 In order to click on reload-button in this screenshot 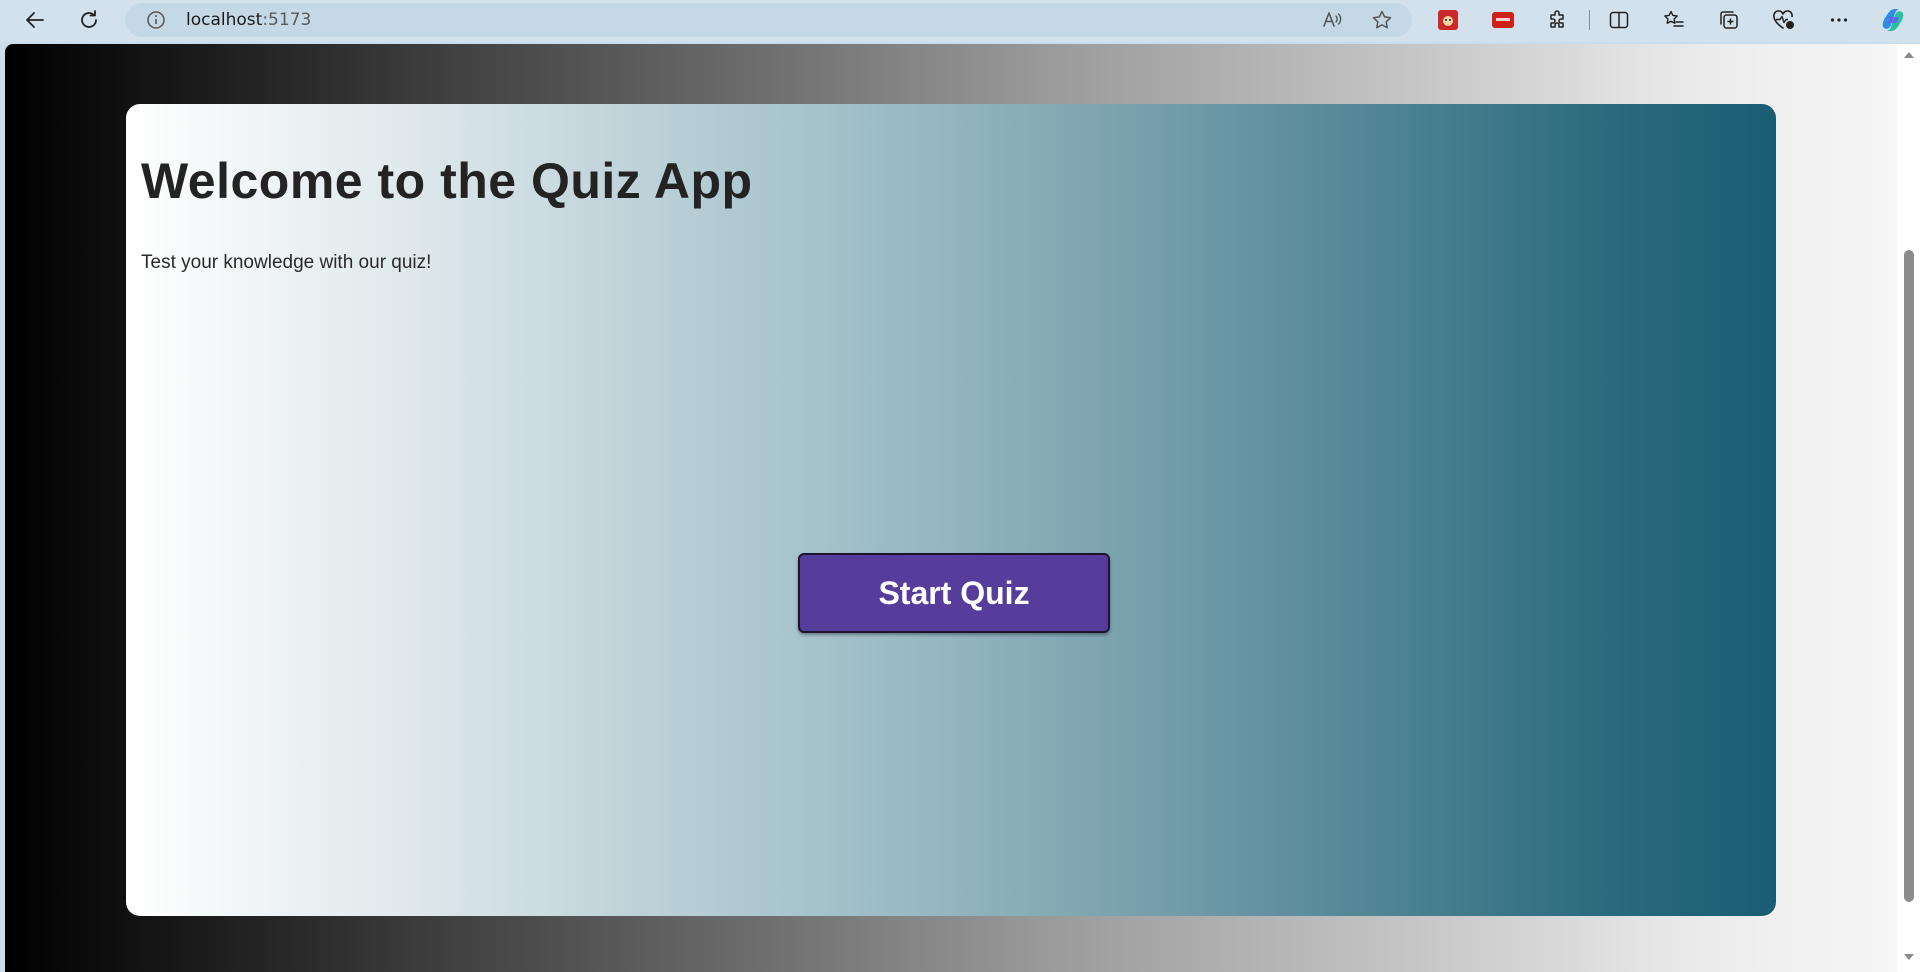, I will do `click(89, 20)`.